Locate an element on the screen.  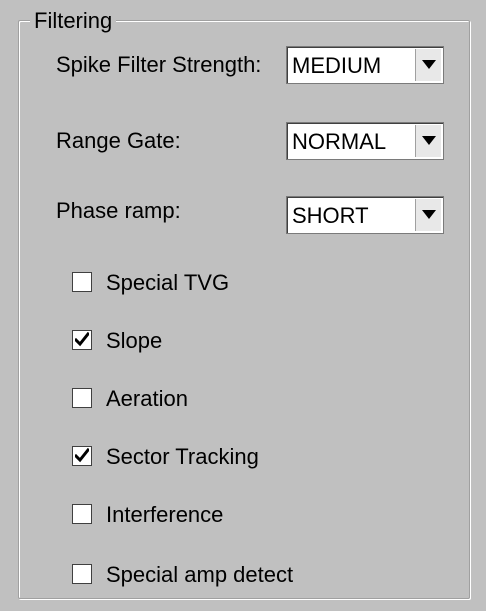
special-amp-detect-label: Special amp detect is located at coordinates (200, 574).